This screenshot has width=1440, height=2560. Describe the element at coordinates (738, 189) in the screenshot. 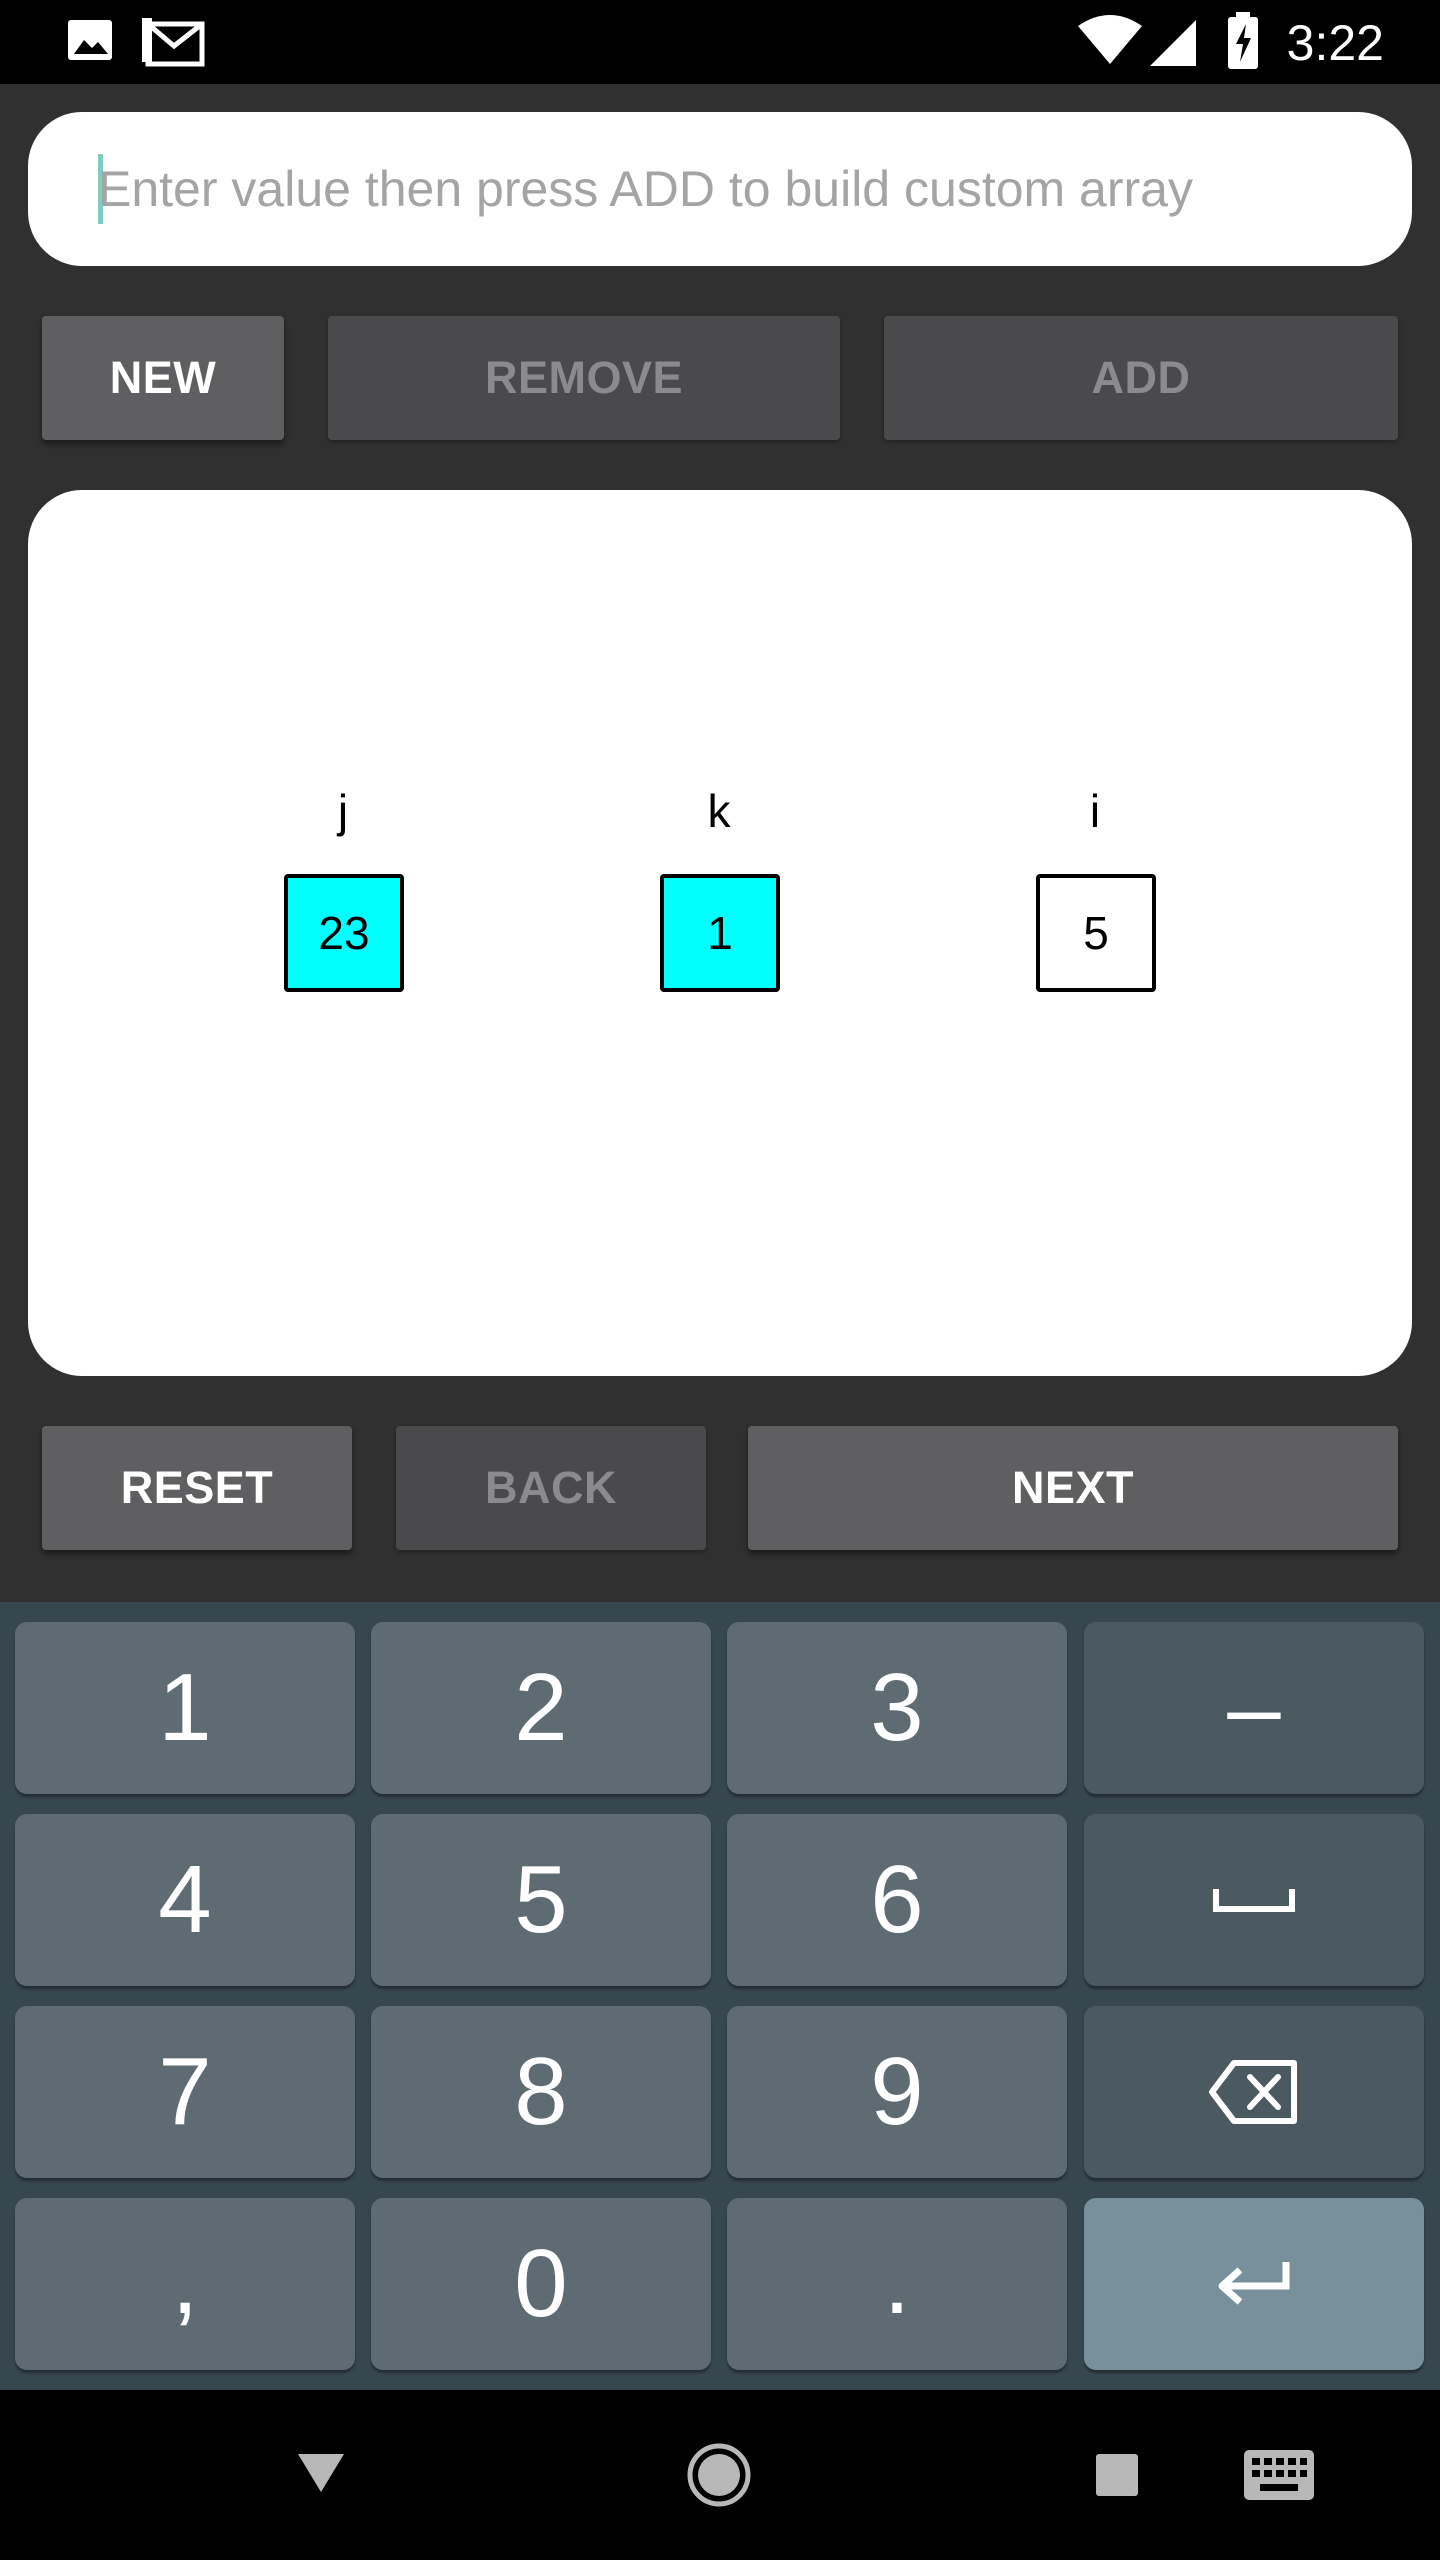

I see `value-input` at that location.